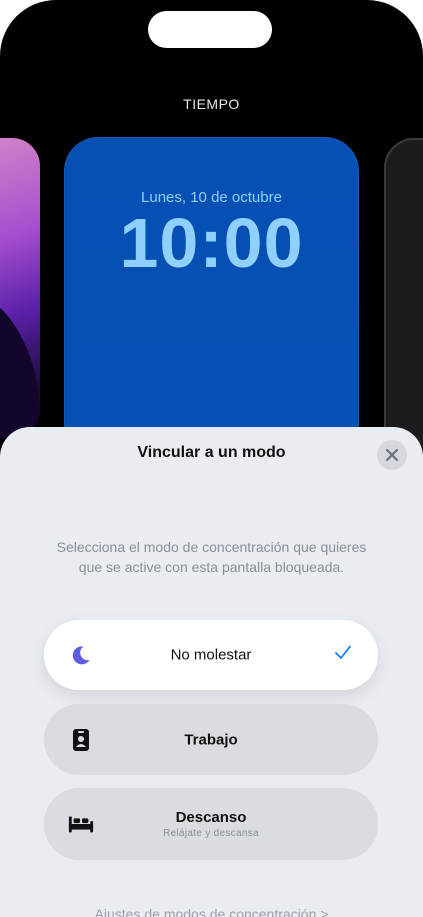 The image size is (423, 917). I want to click on focus-option-trabajo: Trabajo, so click(211, 739).